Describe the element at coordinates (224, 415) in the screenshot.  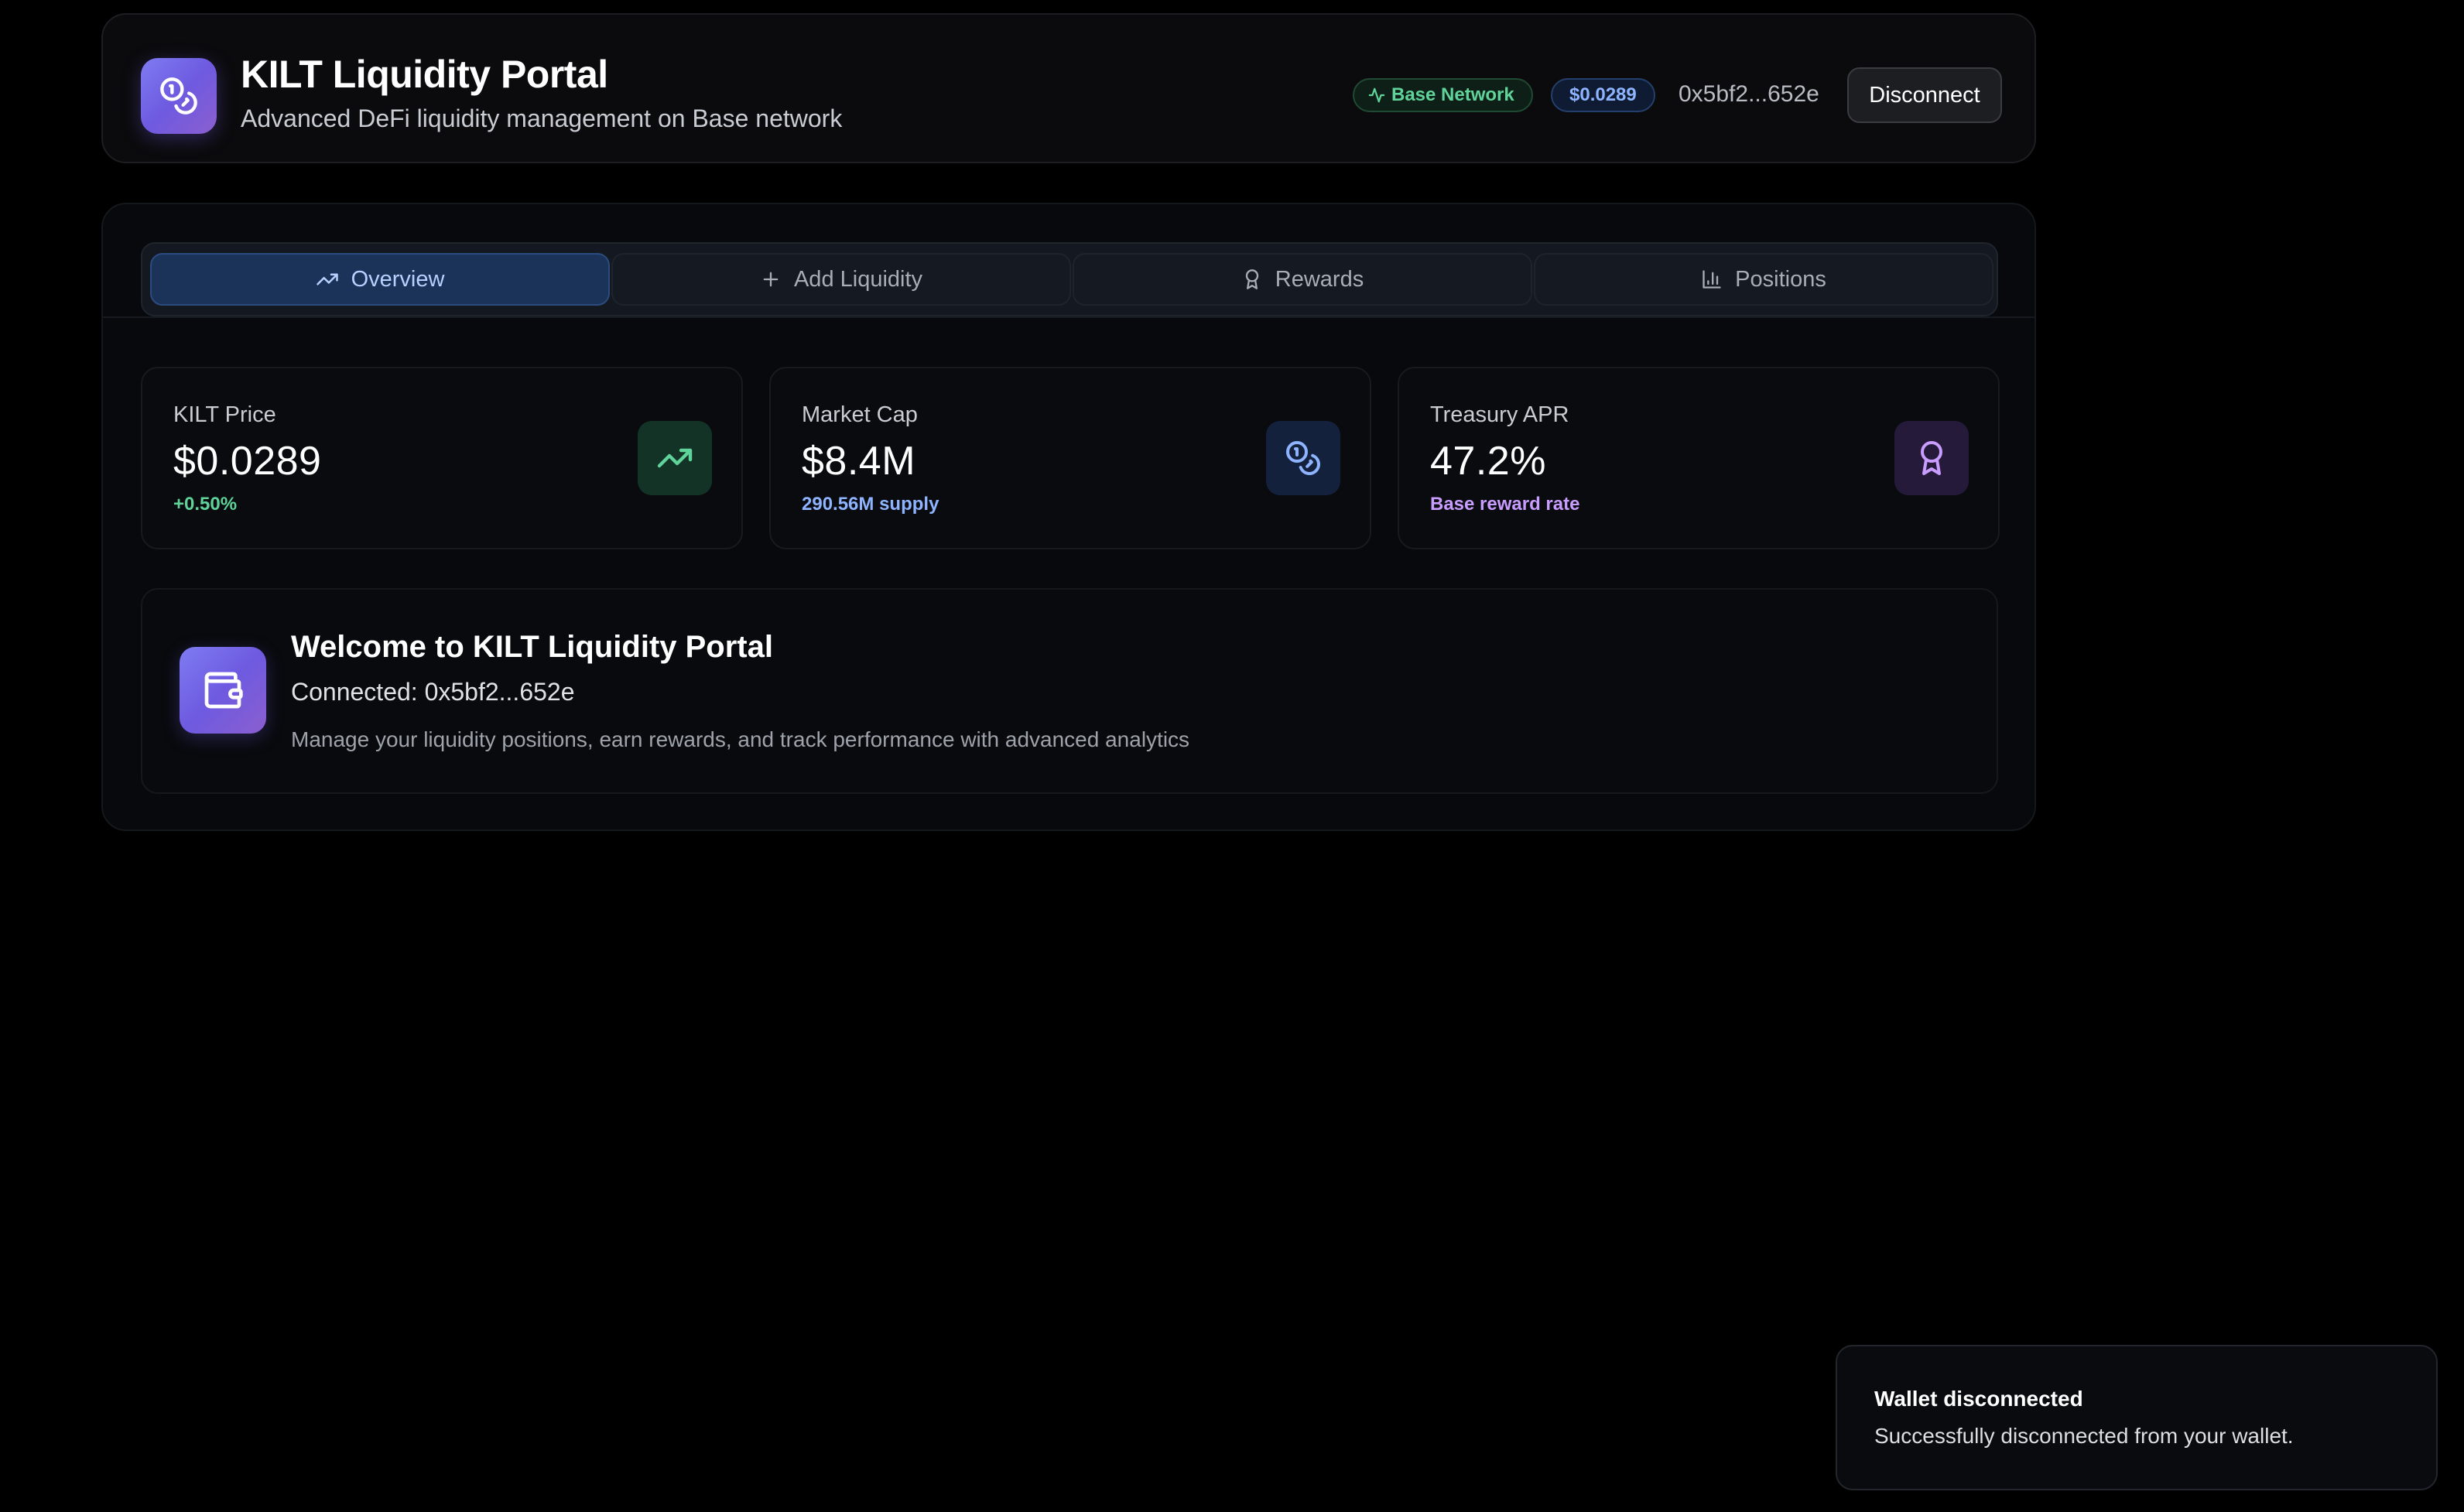
I see `stat-label: KILT Price` at that location.